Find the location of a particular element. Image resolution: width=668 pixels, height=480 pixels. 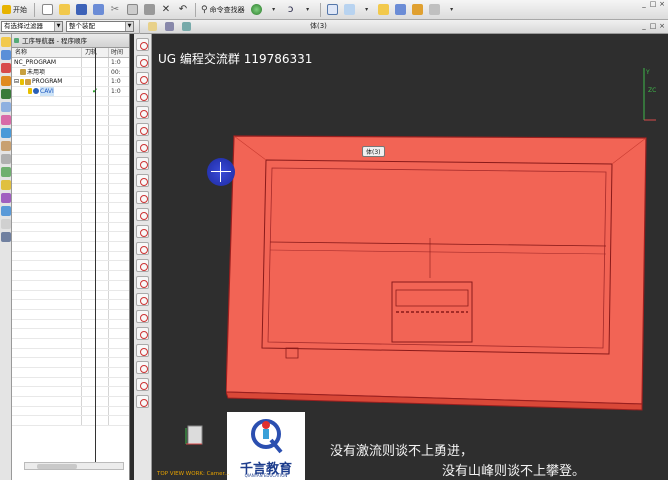

document-window-controls: _ □ × is located at coordinates (653, 26).